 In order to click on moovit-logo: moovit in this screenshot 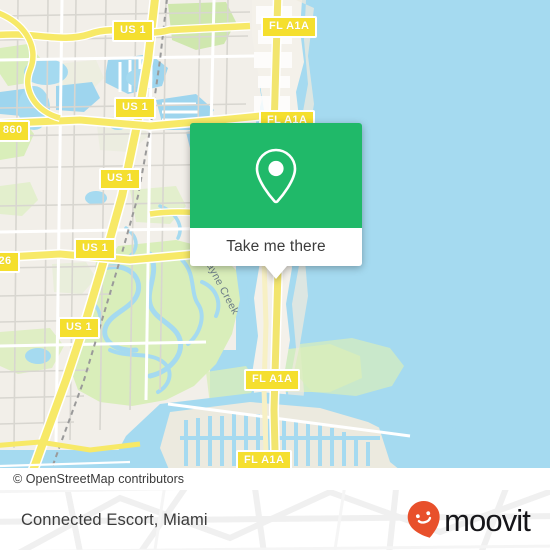, I will do `click(469, 520)`.